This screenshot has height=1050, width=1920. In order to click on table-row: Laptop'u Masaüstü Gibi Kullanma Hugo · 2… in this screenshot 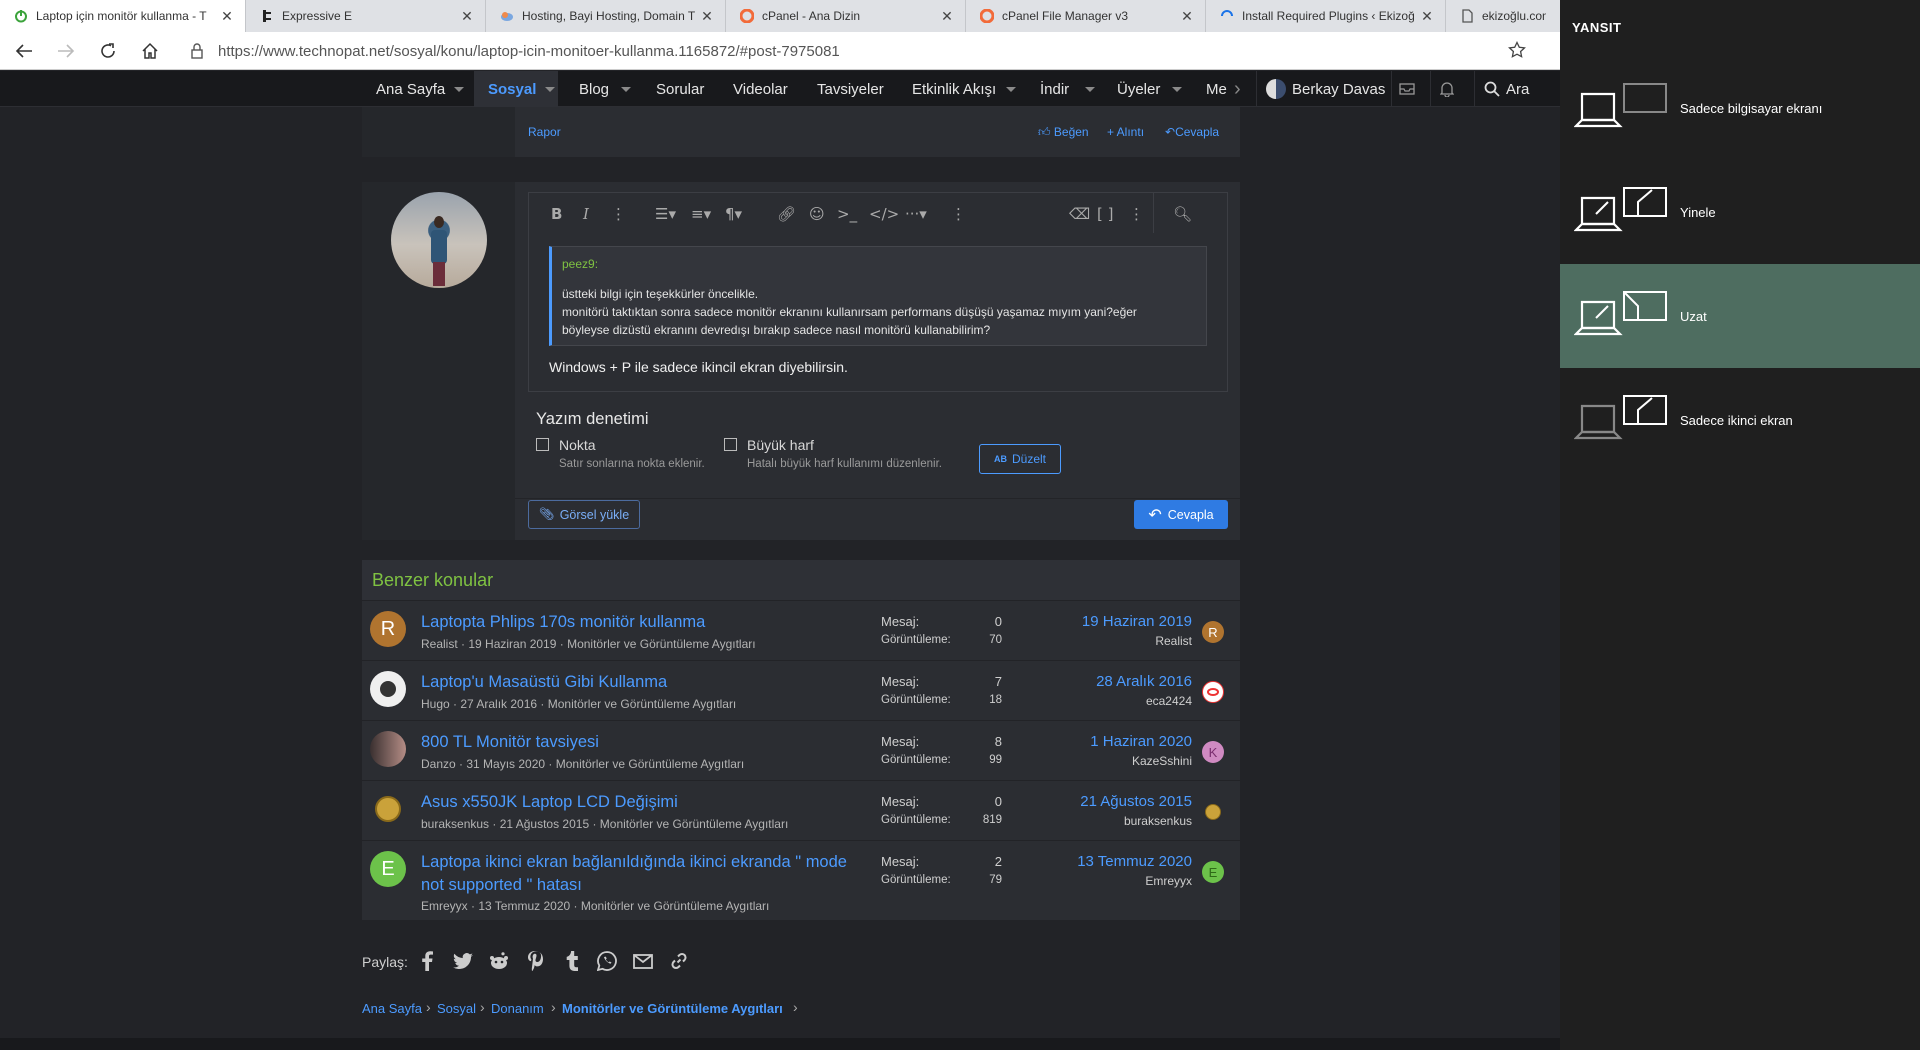, I will do `click(801, 691)`.